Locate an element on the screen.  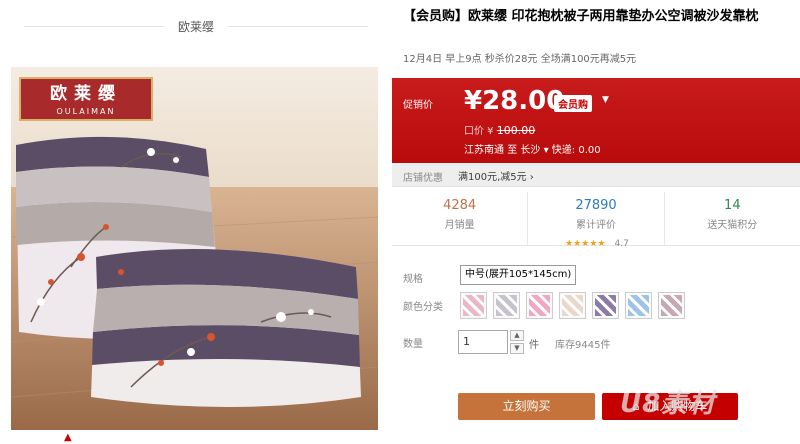
size-label: 规格 is located at coordinates (413, 279).